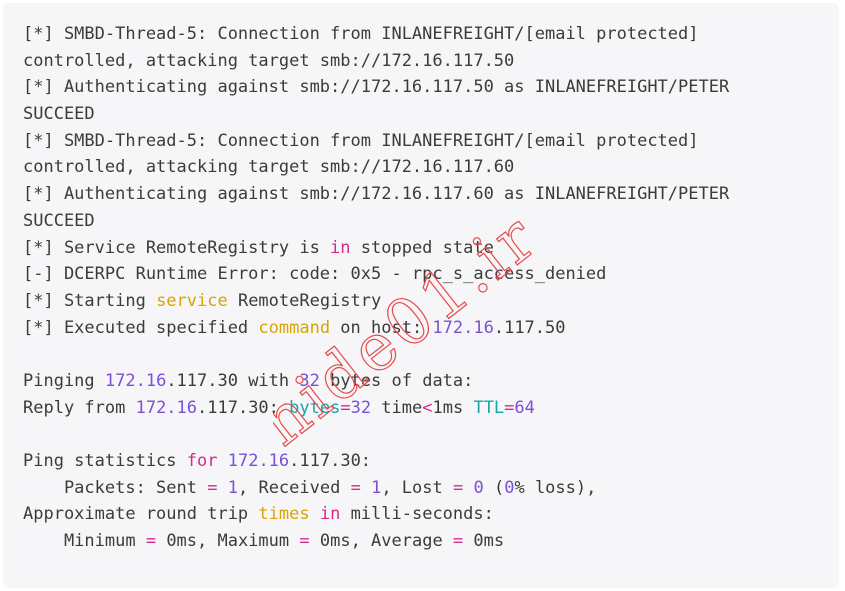 The image size is (845, 591). Describe the element at coordinates (489, 407) in the screenshot. I see `code-token: TTL` at that location.